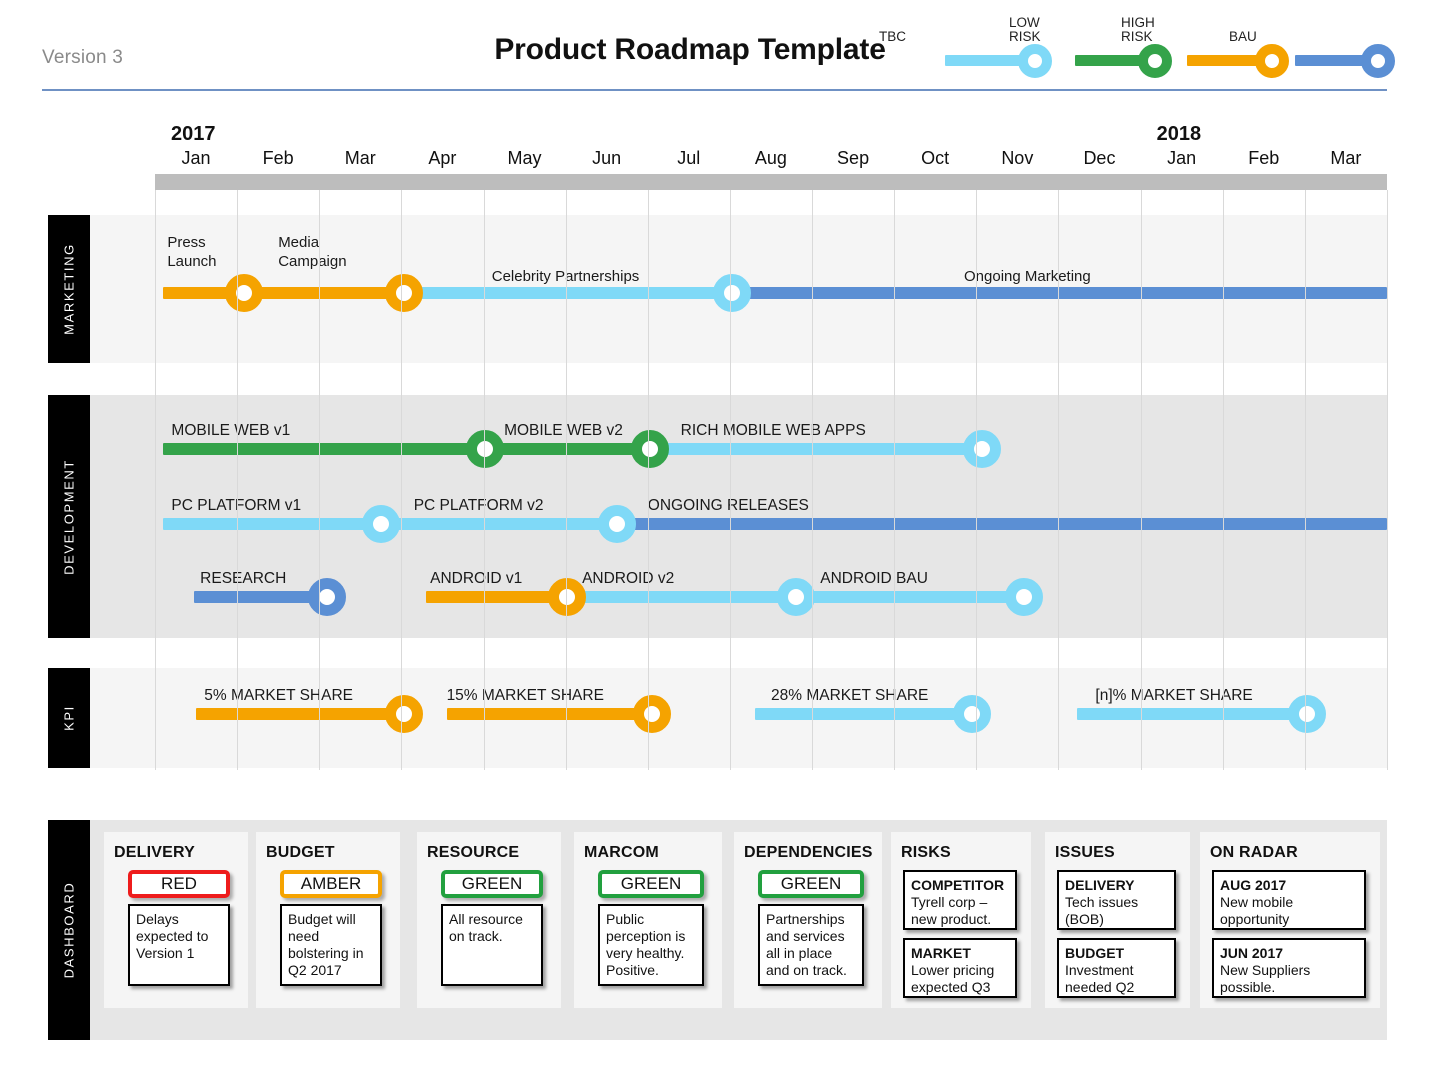  I want to click on month-label-14: Mar, so click(1346, 158).